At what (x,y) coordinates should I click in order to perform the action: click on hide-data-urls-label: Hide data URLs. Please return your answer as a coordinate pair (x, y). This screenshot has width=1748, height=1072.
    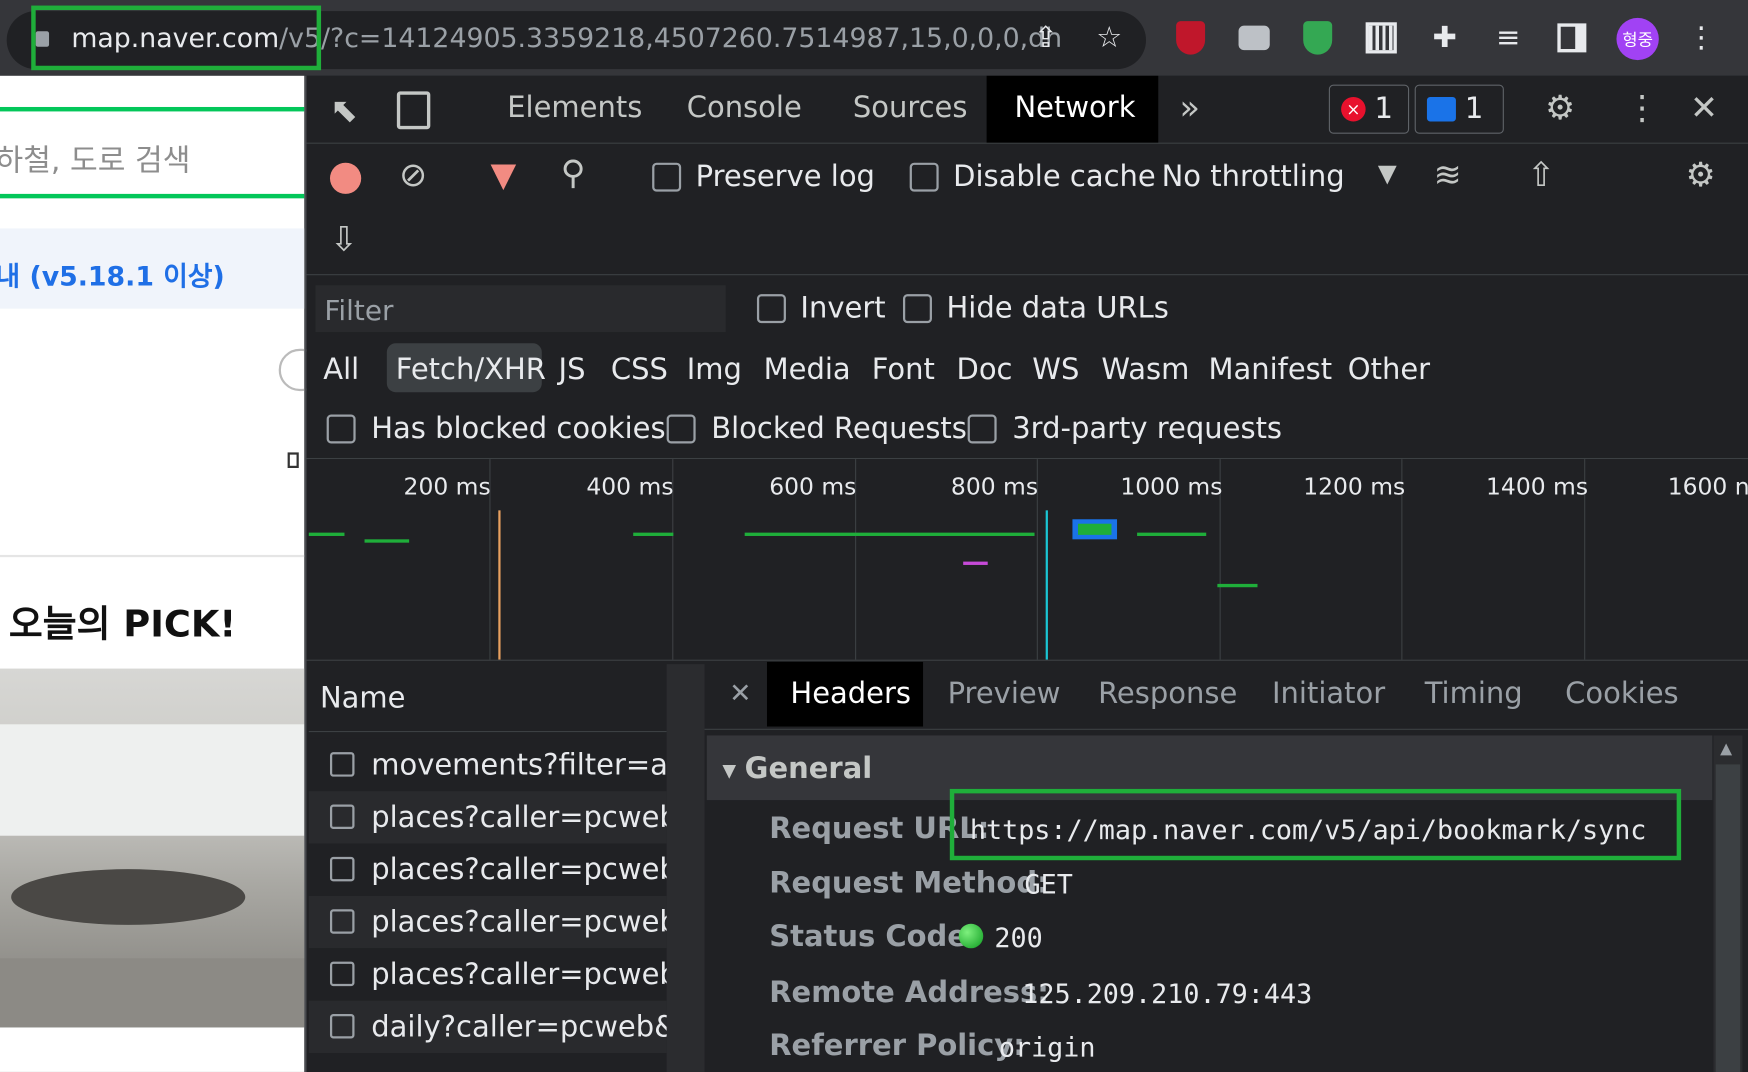
    Looking at the image, I should click on (1057, 308).